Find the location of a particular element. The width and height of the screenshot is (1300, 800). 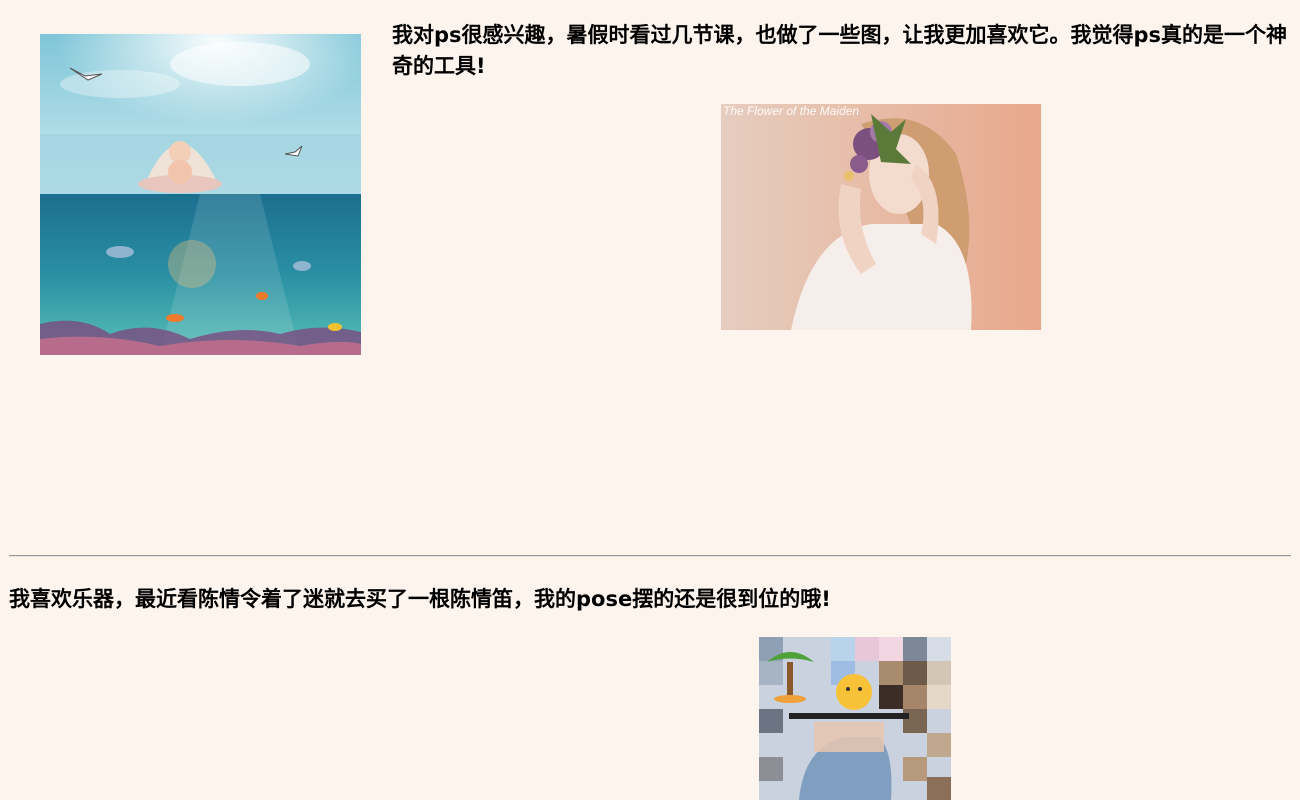

flower-maiden-image: The Flower of the Maiden is located at coordinates (881, 217).